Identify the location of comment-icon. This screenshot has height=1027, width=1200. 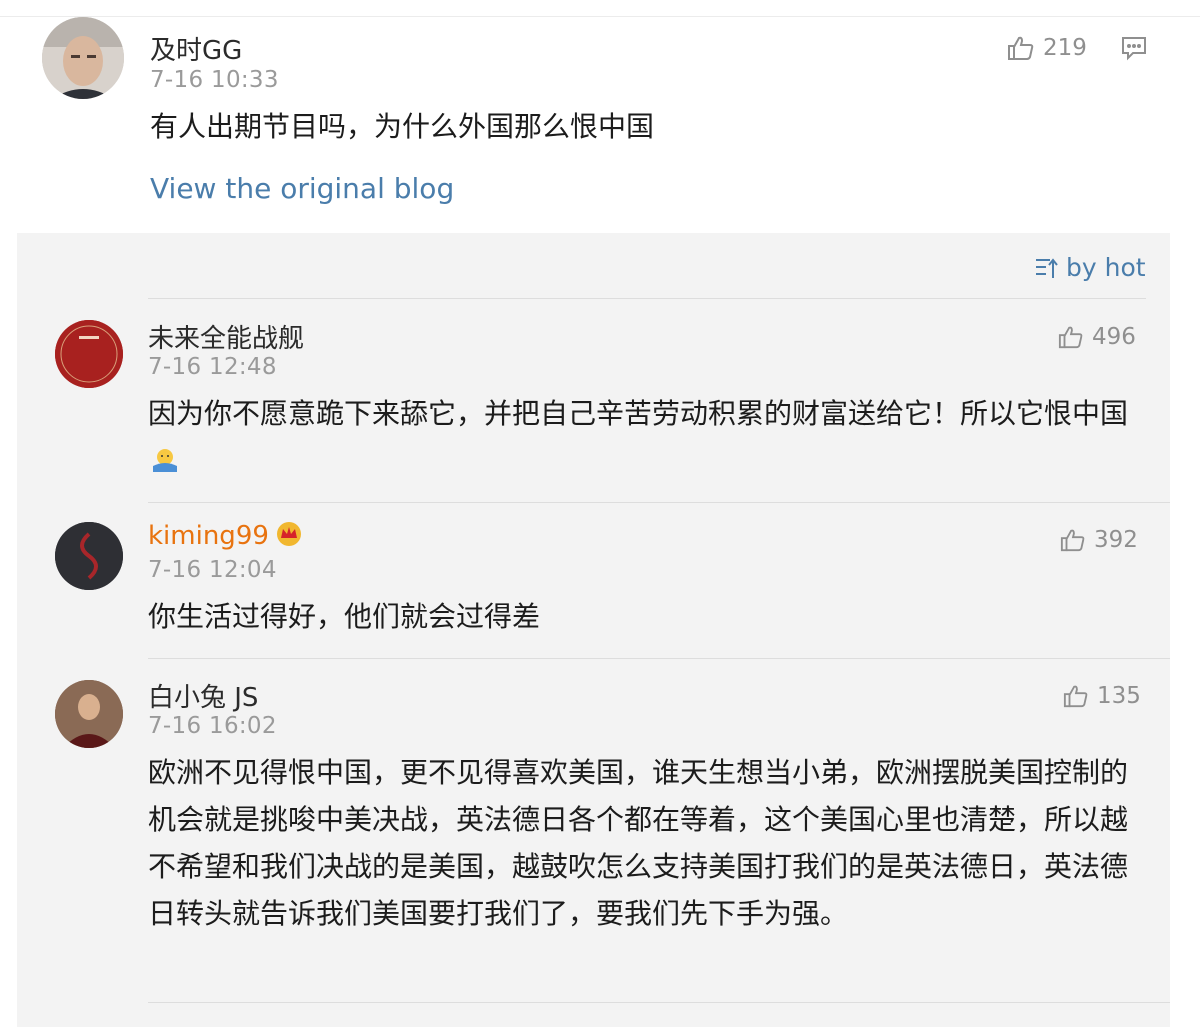
(1134, 49).